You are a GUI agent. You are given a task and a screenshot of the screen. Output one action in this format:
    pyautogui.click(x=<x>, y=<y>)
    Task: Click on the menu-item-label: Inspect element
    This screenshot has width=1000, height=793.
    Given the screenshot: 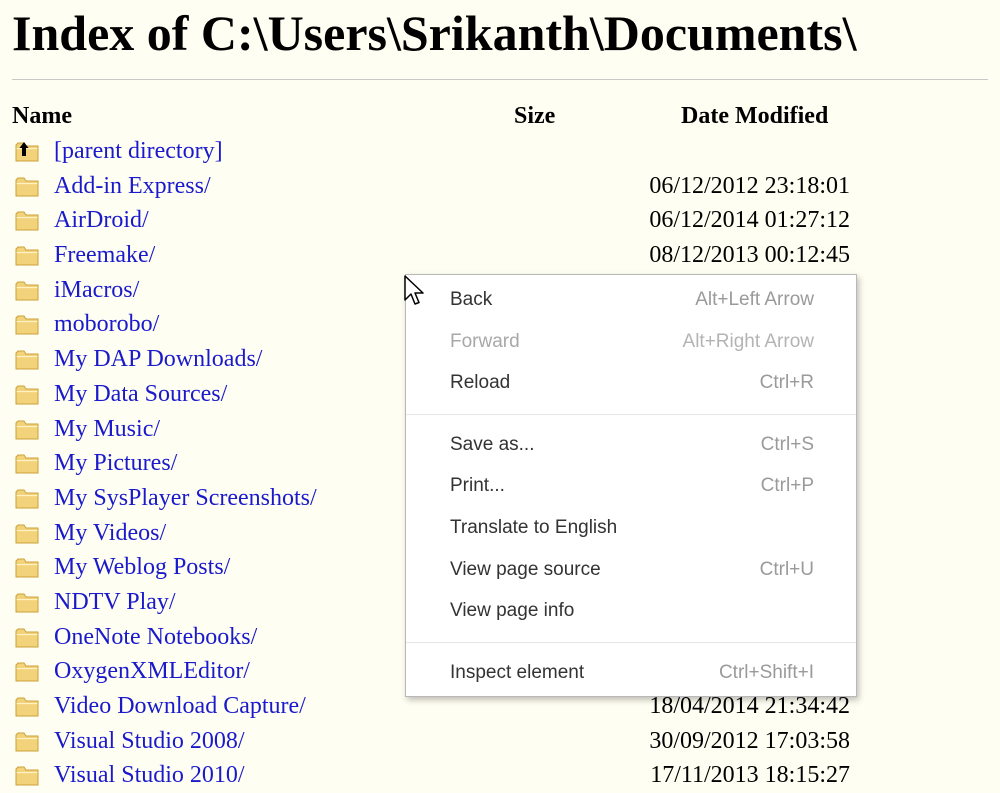 What is the action you would take?
    pyautogui.click(x=517, y=672)
    